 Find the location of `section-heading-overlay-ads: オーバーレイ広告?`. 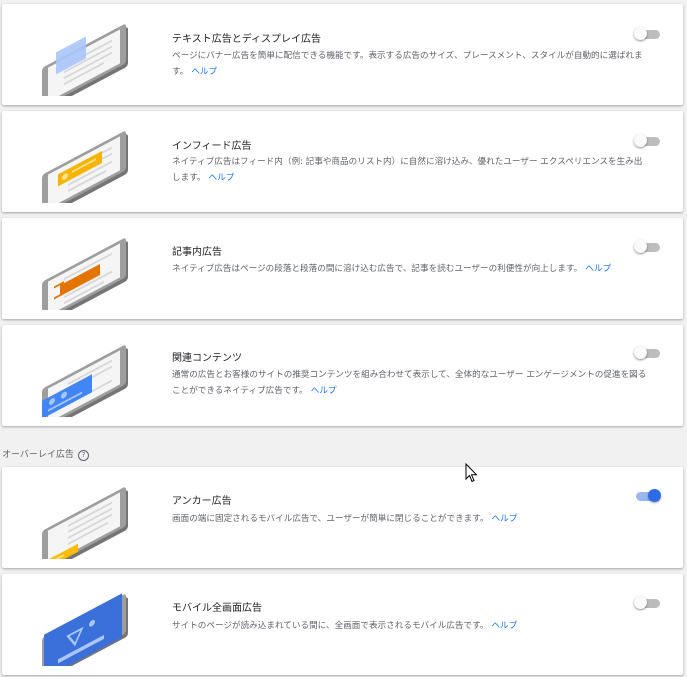

section-heading-overlay-ads: オーバーレイ広告? is located at coordinates (45, 454).